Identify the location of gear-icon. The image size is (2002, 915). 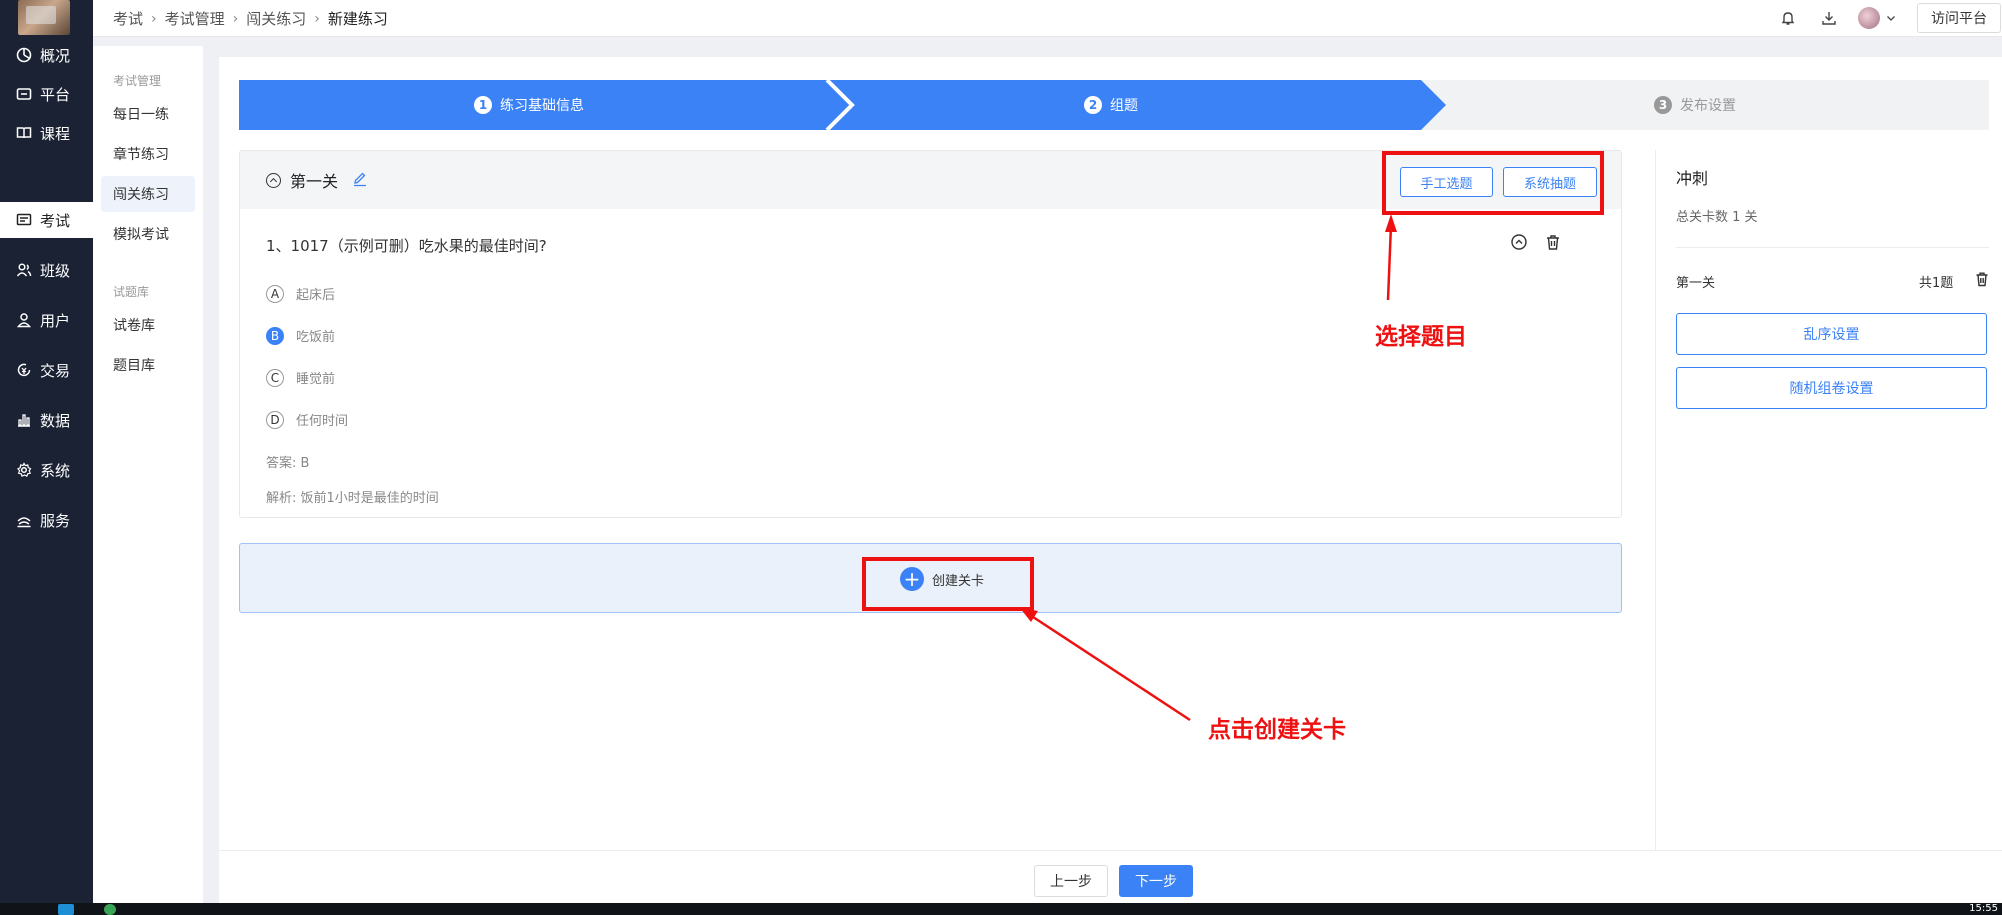
(24, 470).